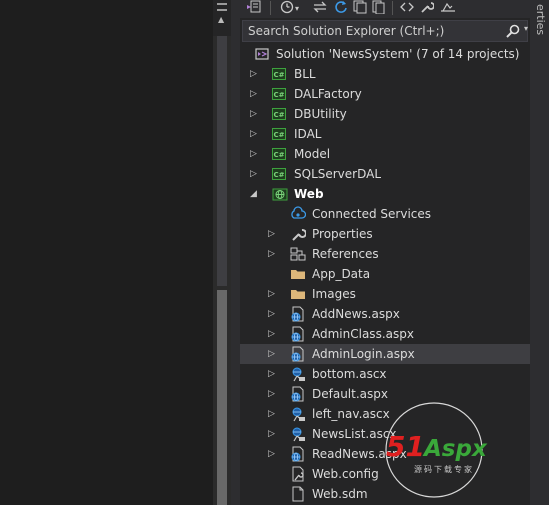 Image resolution: width=549 pixels, height=505 pixels. What do you see at coordinates (222, 397) in the screenshot?
I see `scrollbar-thumb` at bounding box center [222, 397].